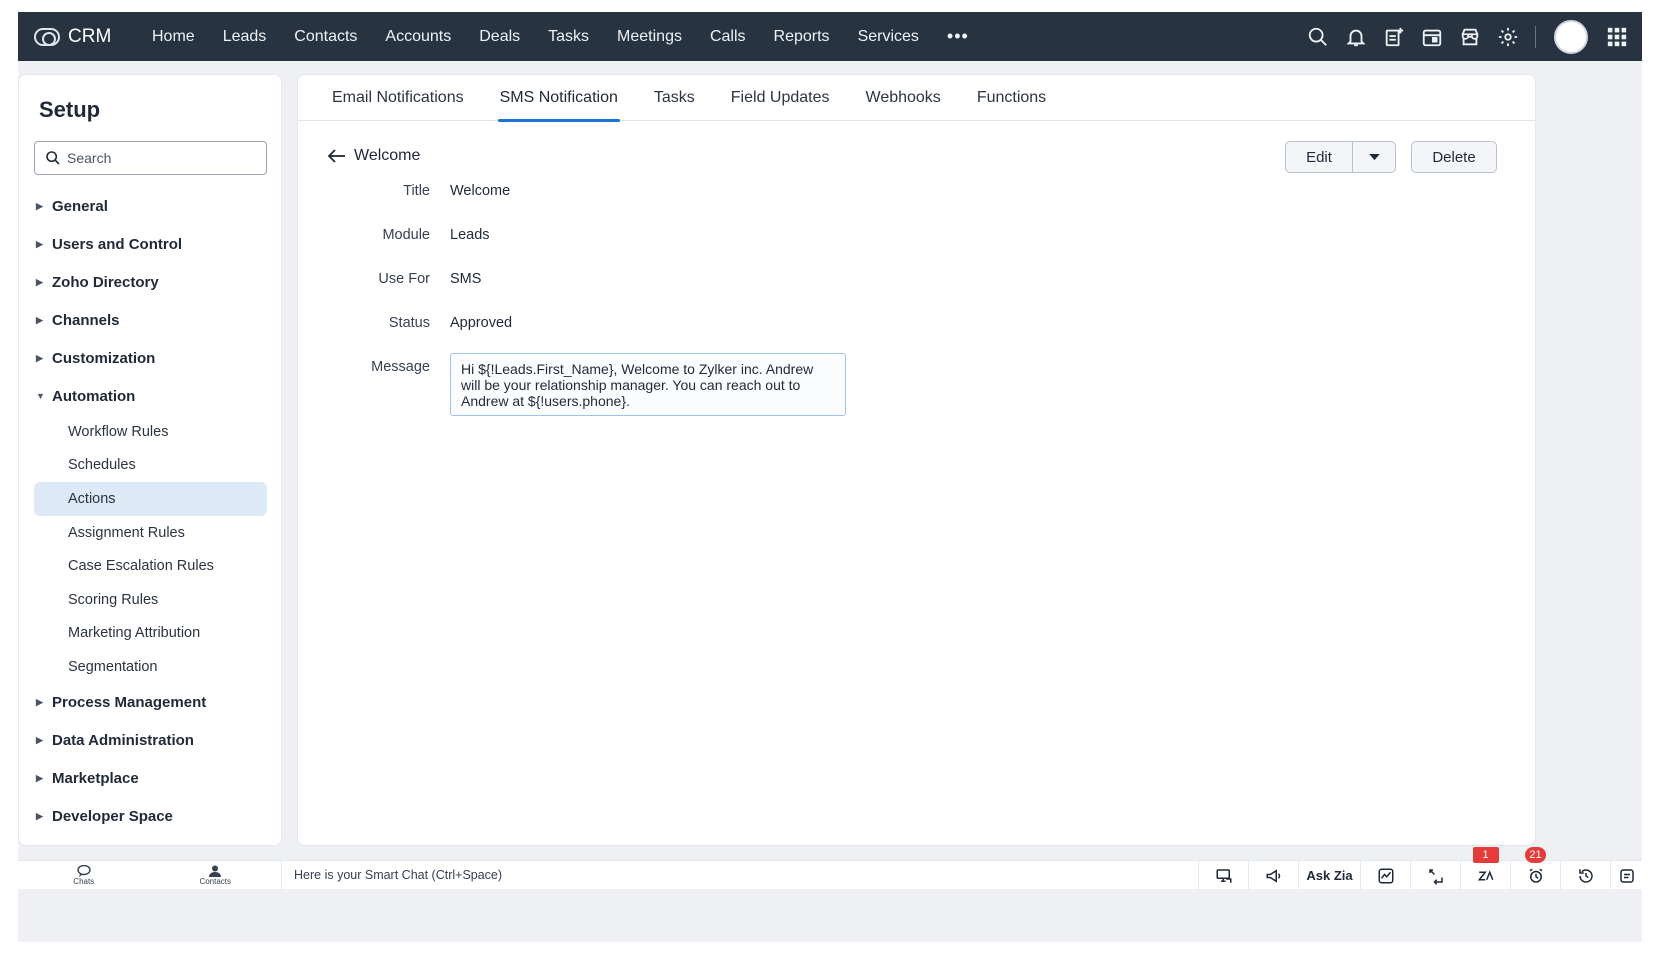 The height and width of the screenshot is (963, 1656). What do you see at coordinates (674, 98) in the screenshot?
I see `tab-tasks: Tasks` at bounding box center [674, 98].